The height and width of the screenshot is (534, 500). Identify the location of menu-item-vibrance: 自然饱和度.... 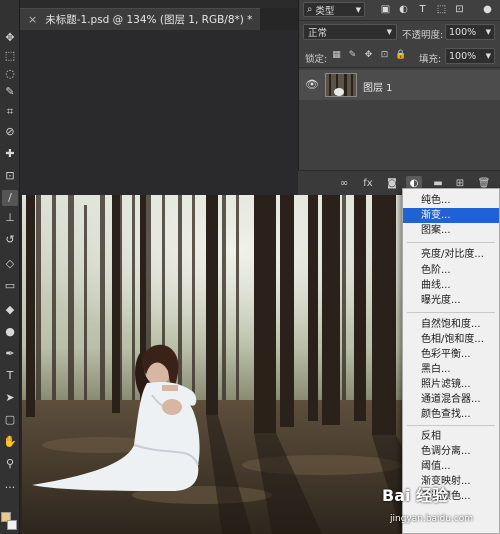
(451, 324).